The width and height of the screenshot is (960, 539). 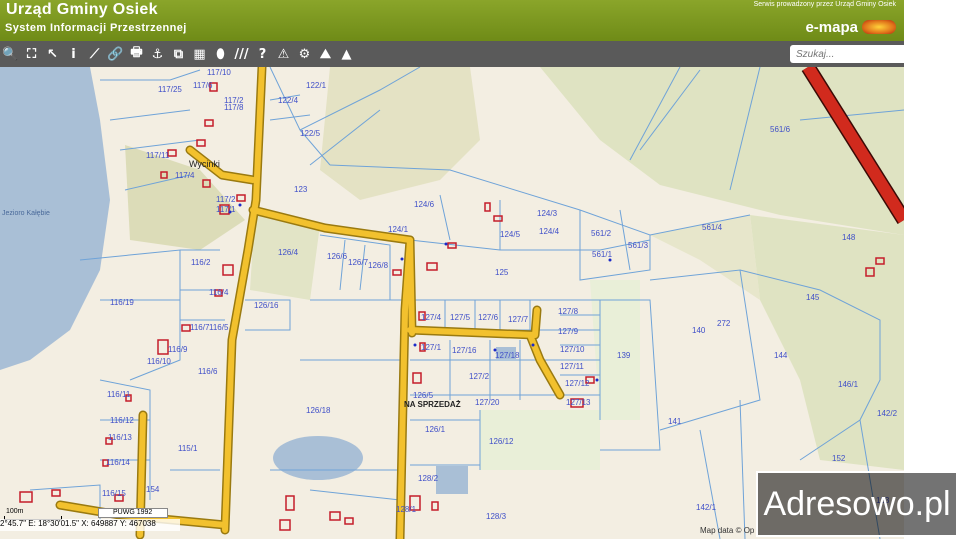 I want to click on map-attribution: Map data © Op, so click(x=727, y=530).